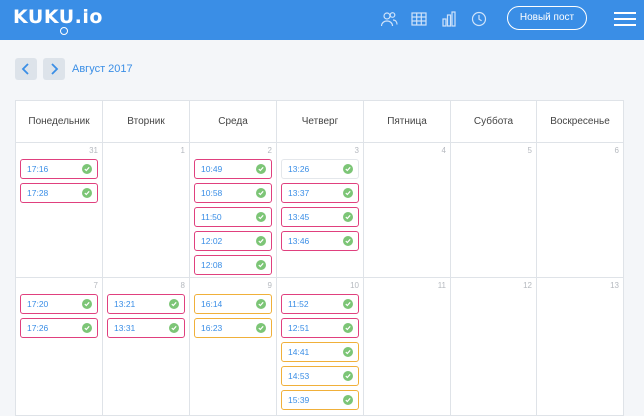 Image resolution: width=644 pixels, height=416 pixels. Describe the element at coordinates (407, 122) in the screenshot. I see `weekday-label: Пятница` at that location.